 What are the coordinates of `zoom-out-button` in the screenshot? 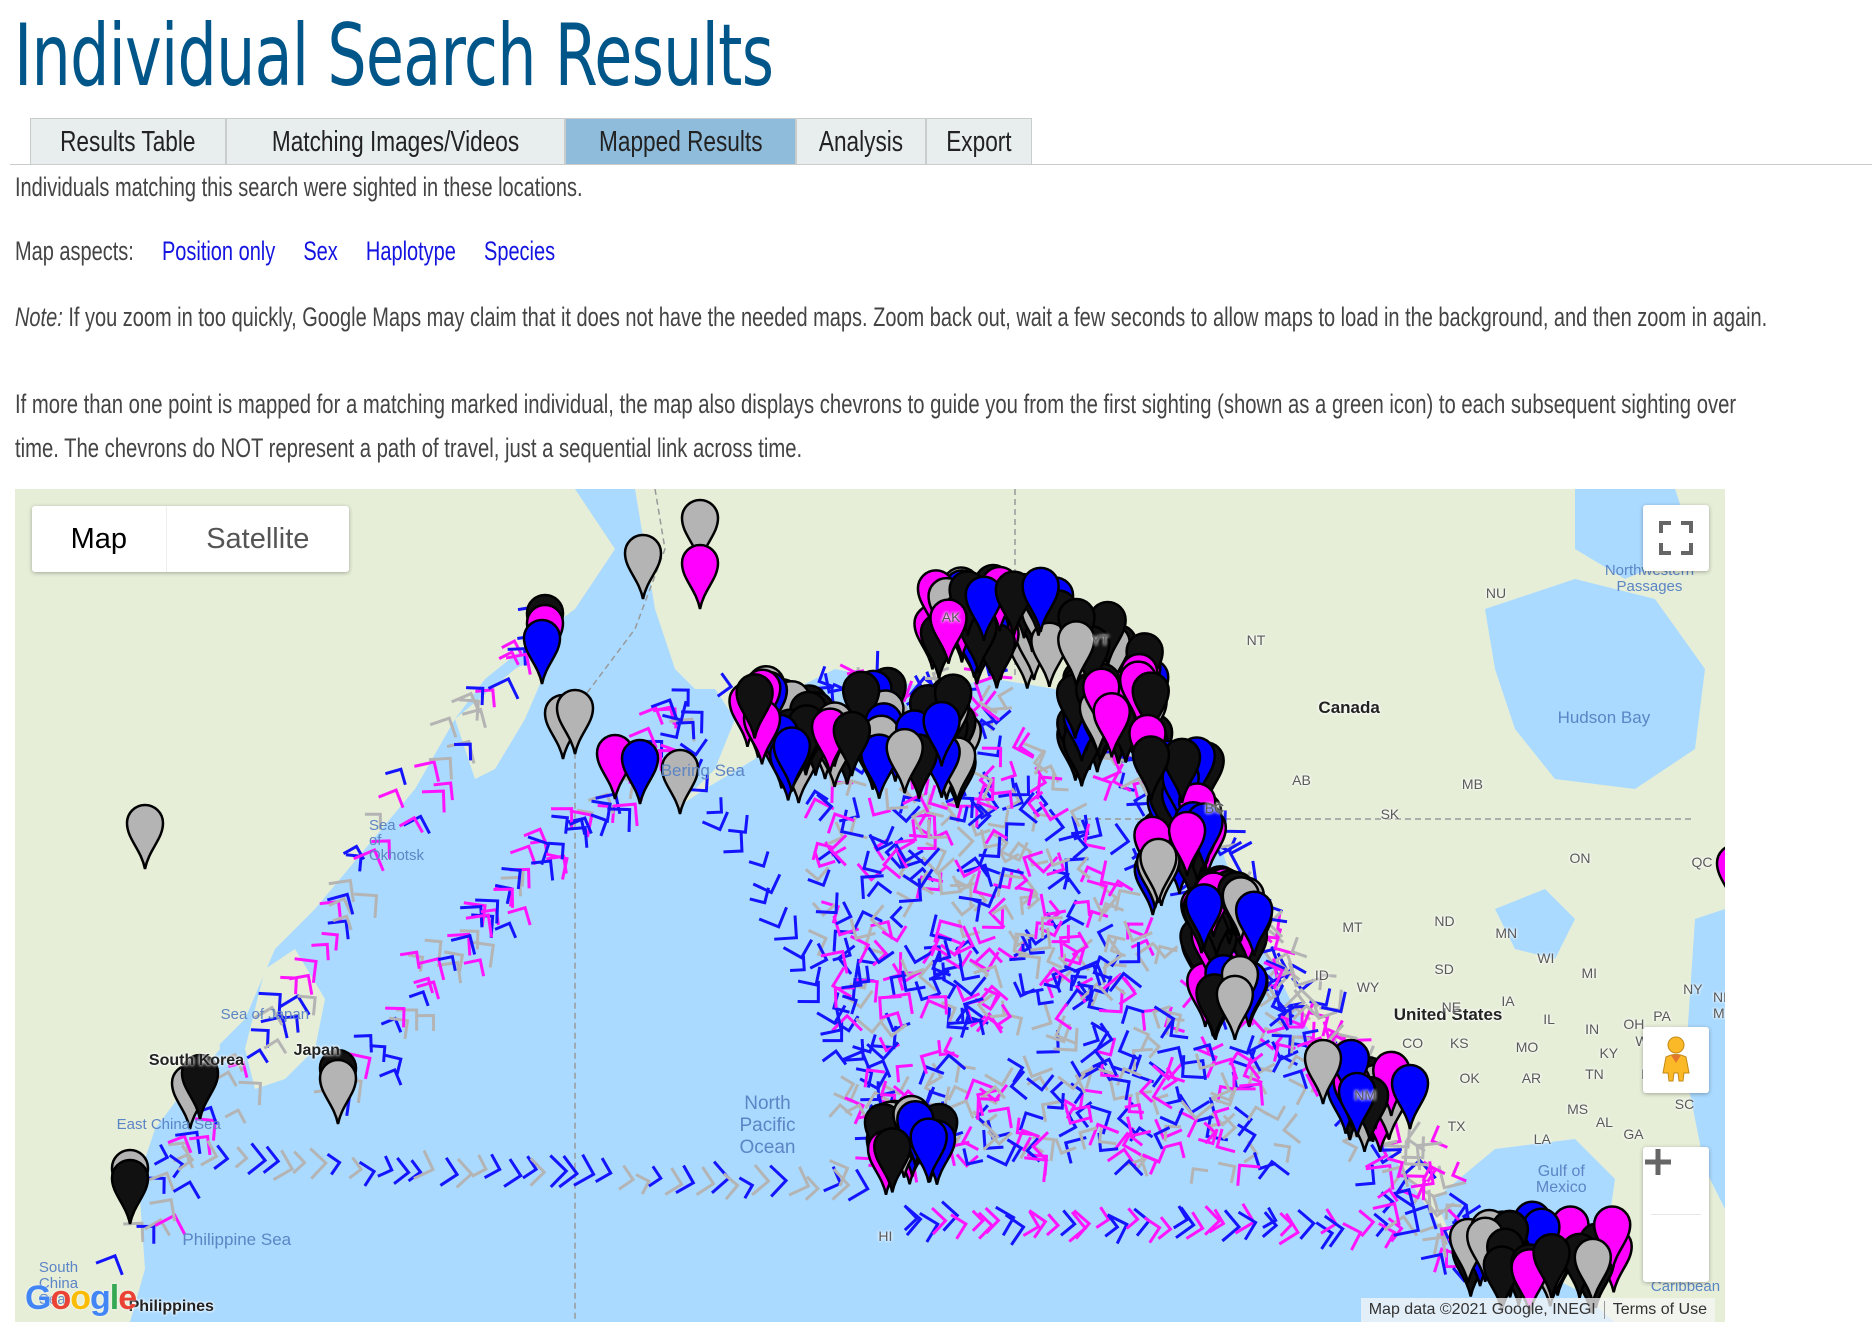 It's located at (1676, 1220).